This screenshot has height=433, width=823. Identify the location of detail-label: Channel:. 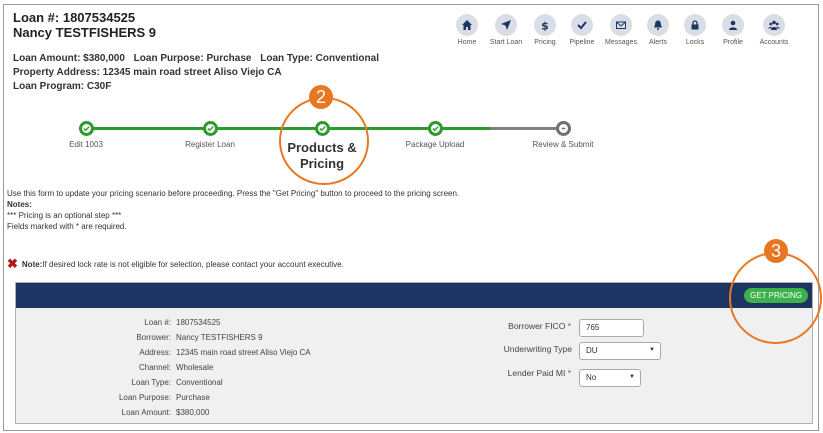
(154, 367).